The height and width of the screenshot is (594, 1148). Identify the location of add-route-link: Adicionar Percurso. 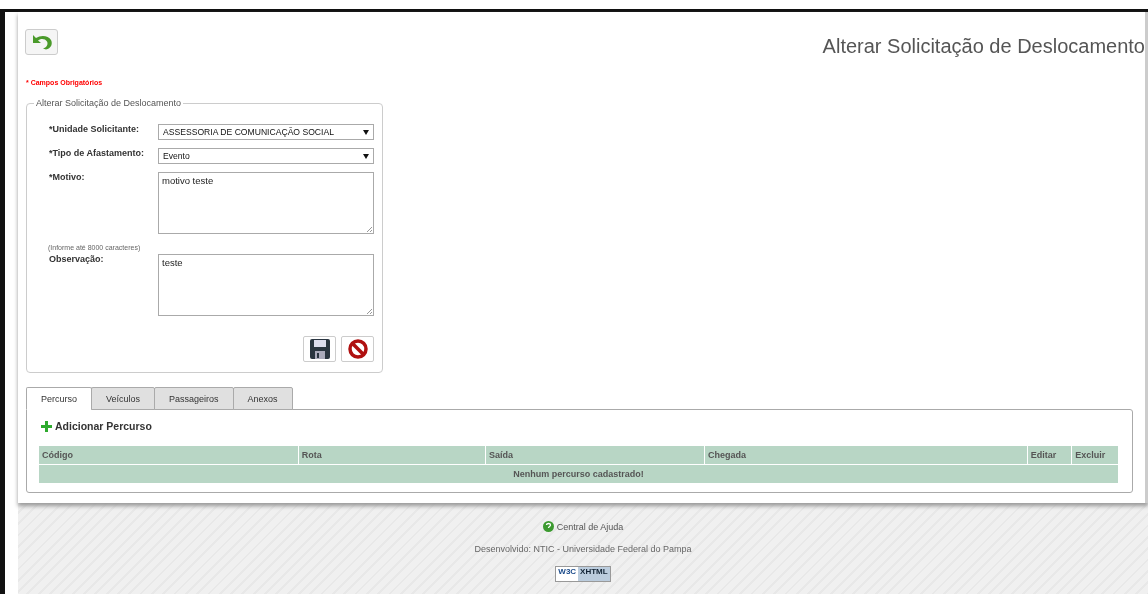
(580, 426).